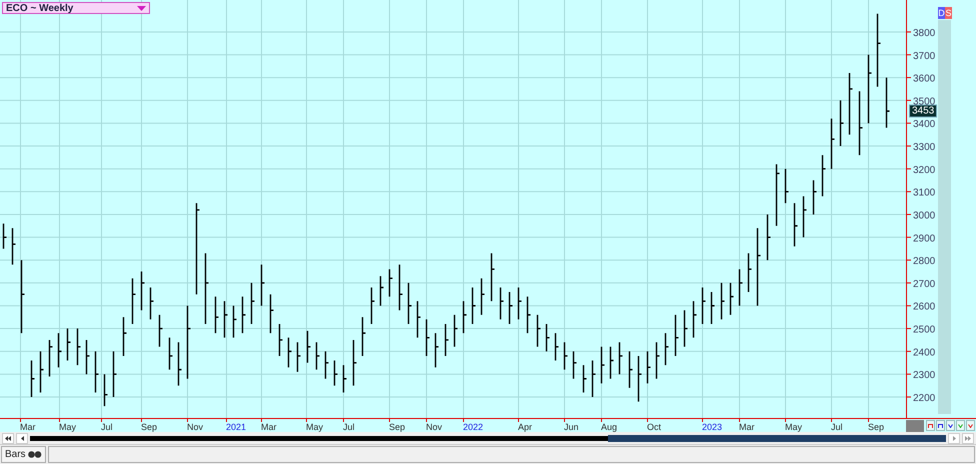 Image resolution: width=976 pixels, height=464 pixels. What do you see at coordinates (924, 307) in the screenshot?
I see `y-axis-label: 2600` at bounding box center [924, 307].